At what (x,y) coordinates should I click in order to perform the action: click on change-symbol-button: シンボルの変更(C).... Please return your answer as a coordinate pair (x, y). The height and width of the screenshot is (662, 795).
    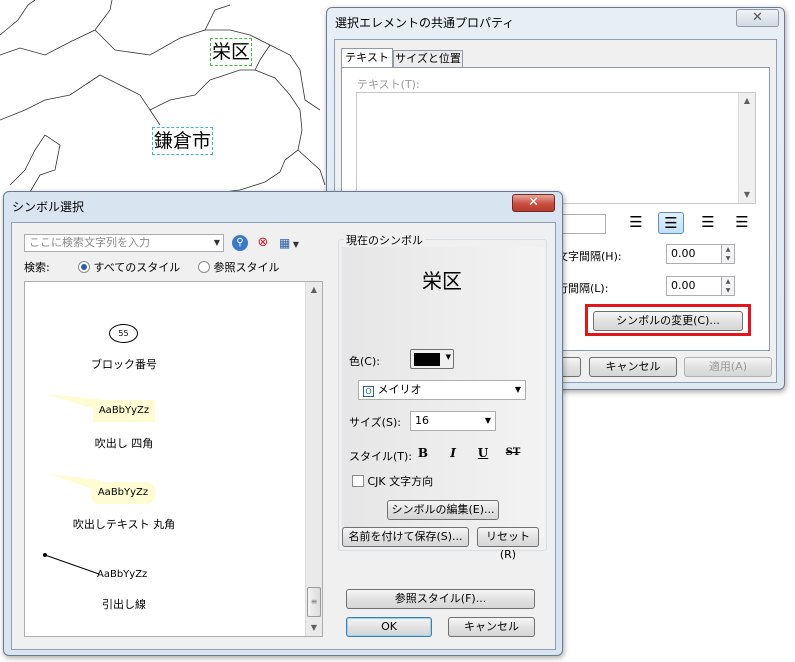
    Looking at the image, I should click on (668, 321).